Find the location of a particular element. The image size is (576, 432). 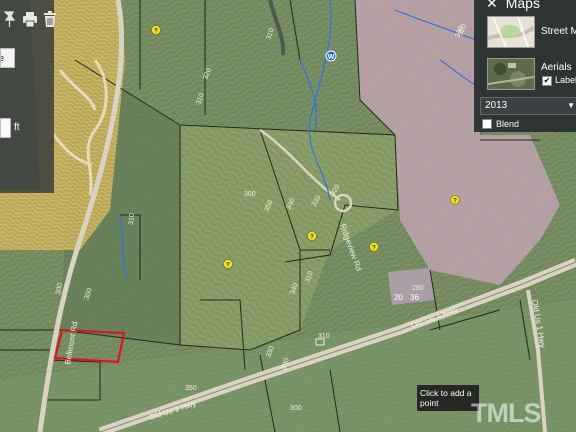

print-icon is located at coordinates (30, 19).